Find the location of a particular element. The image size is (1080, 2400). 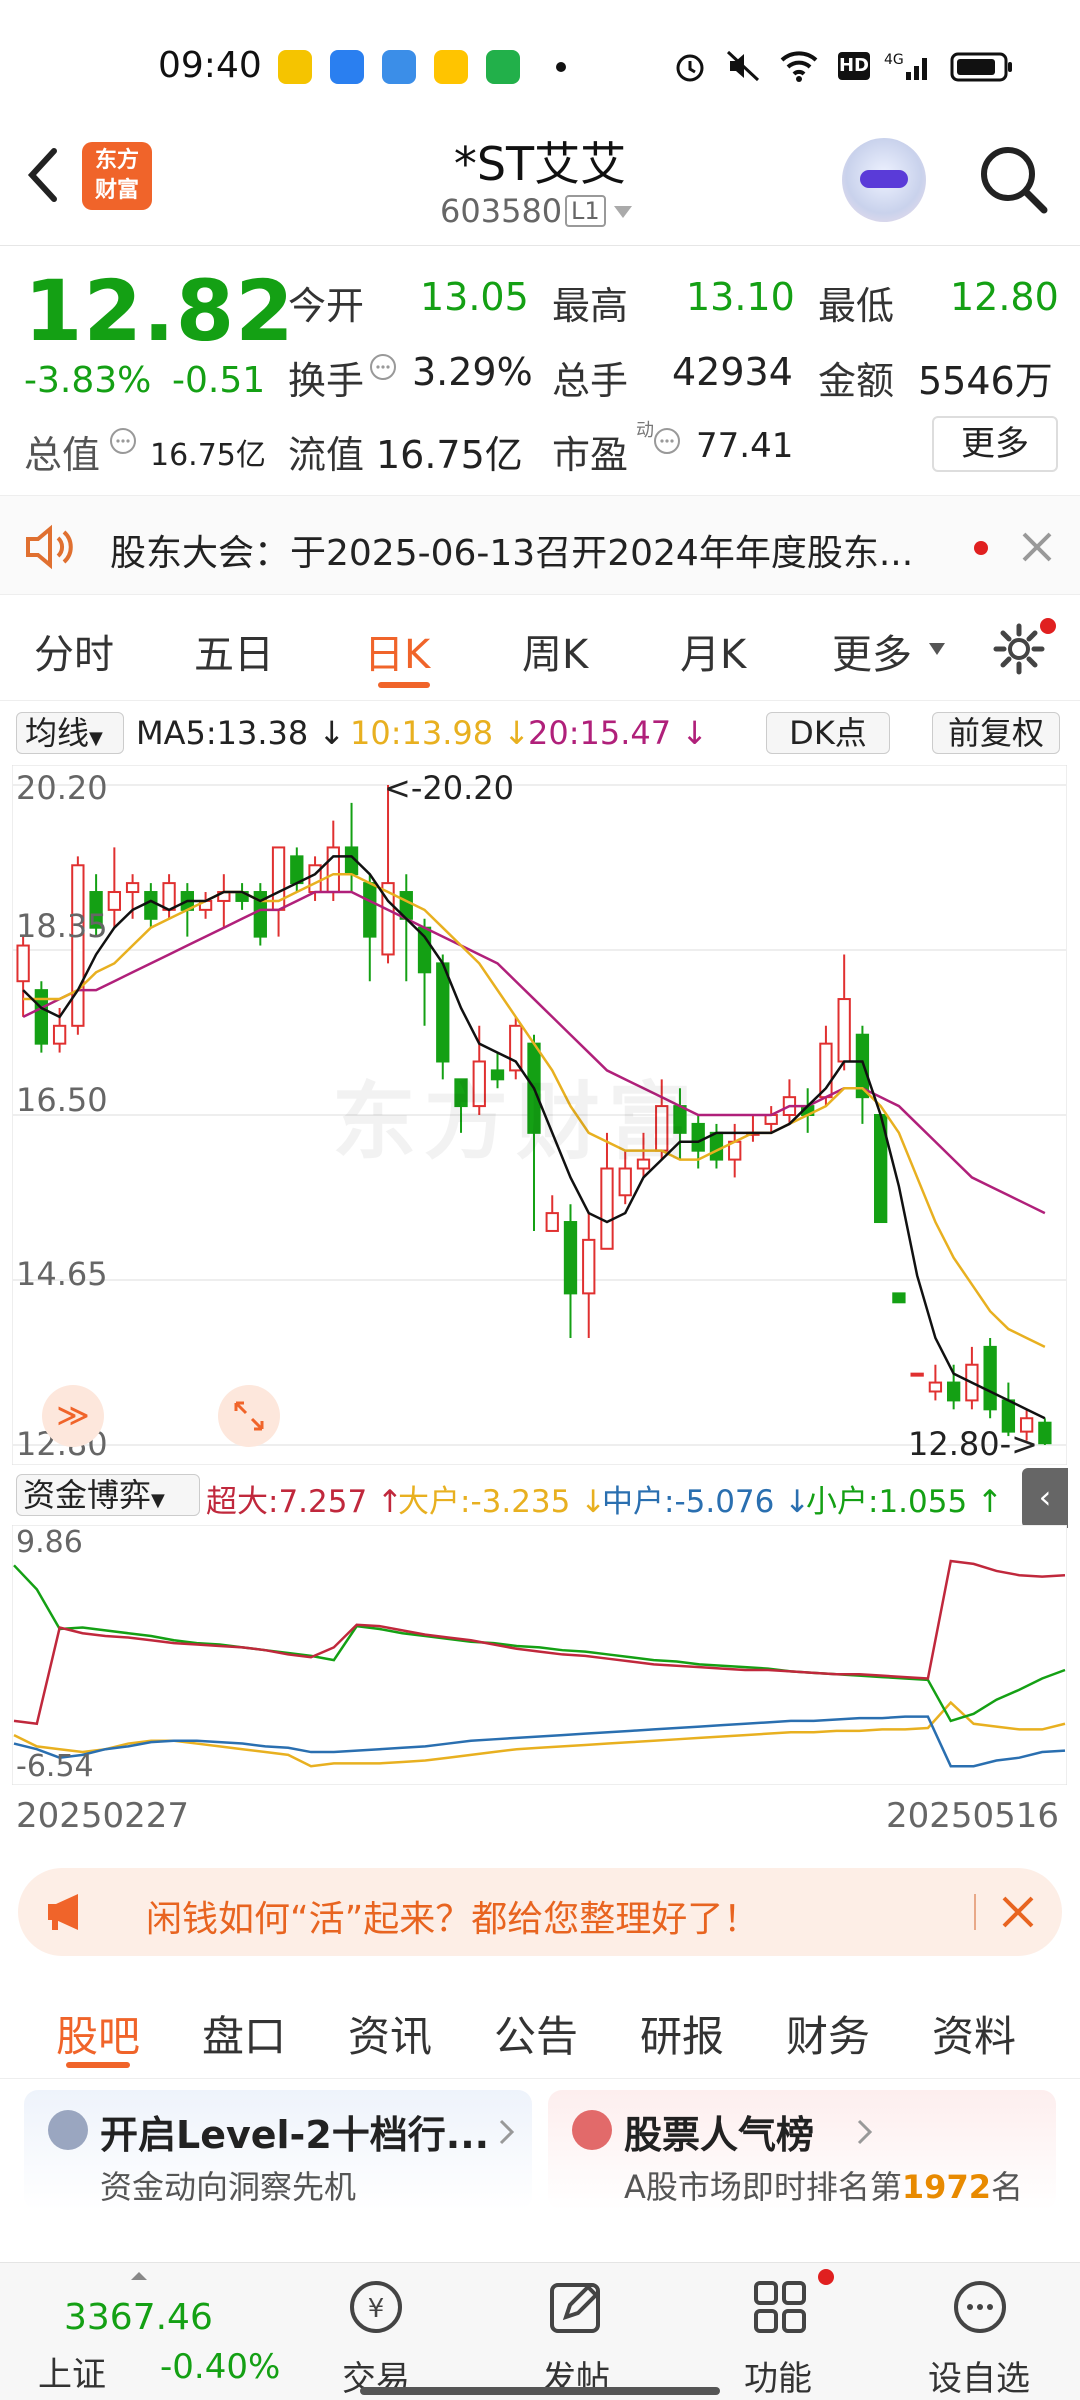

index-name: 上证 is located at coordinates (72, 2371).